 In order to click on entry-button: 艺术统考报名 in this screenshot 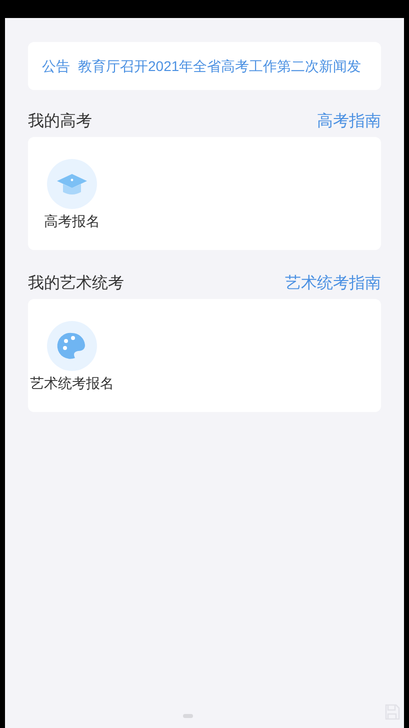, I will do `click(72, 357)`.